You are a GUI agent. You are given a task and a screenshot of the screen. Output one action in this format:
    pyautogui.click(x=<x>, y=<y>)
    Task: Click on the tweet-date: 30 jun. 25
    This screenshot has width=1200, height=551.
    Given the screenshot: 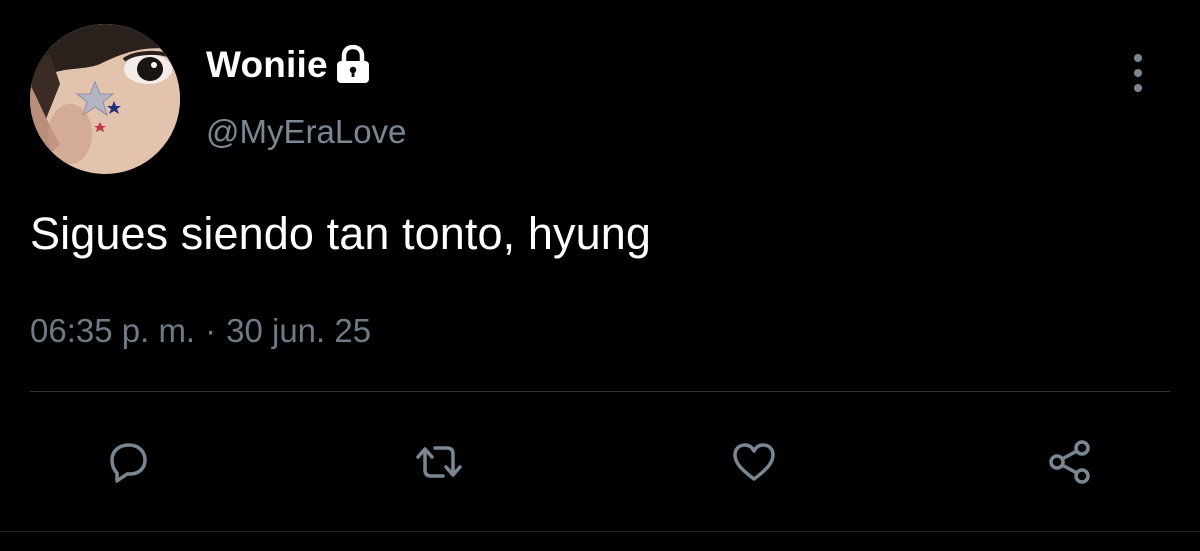 What is the action you would take?
    pyautogui.click(x=298, y=331)
    